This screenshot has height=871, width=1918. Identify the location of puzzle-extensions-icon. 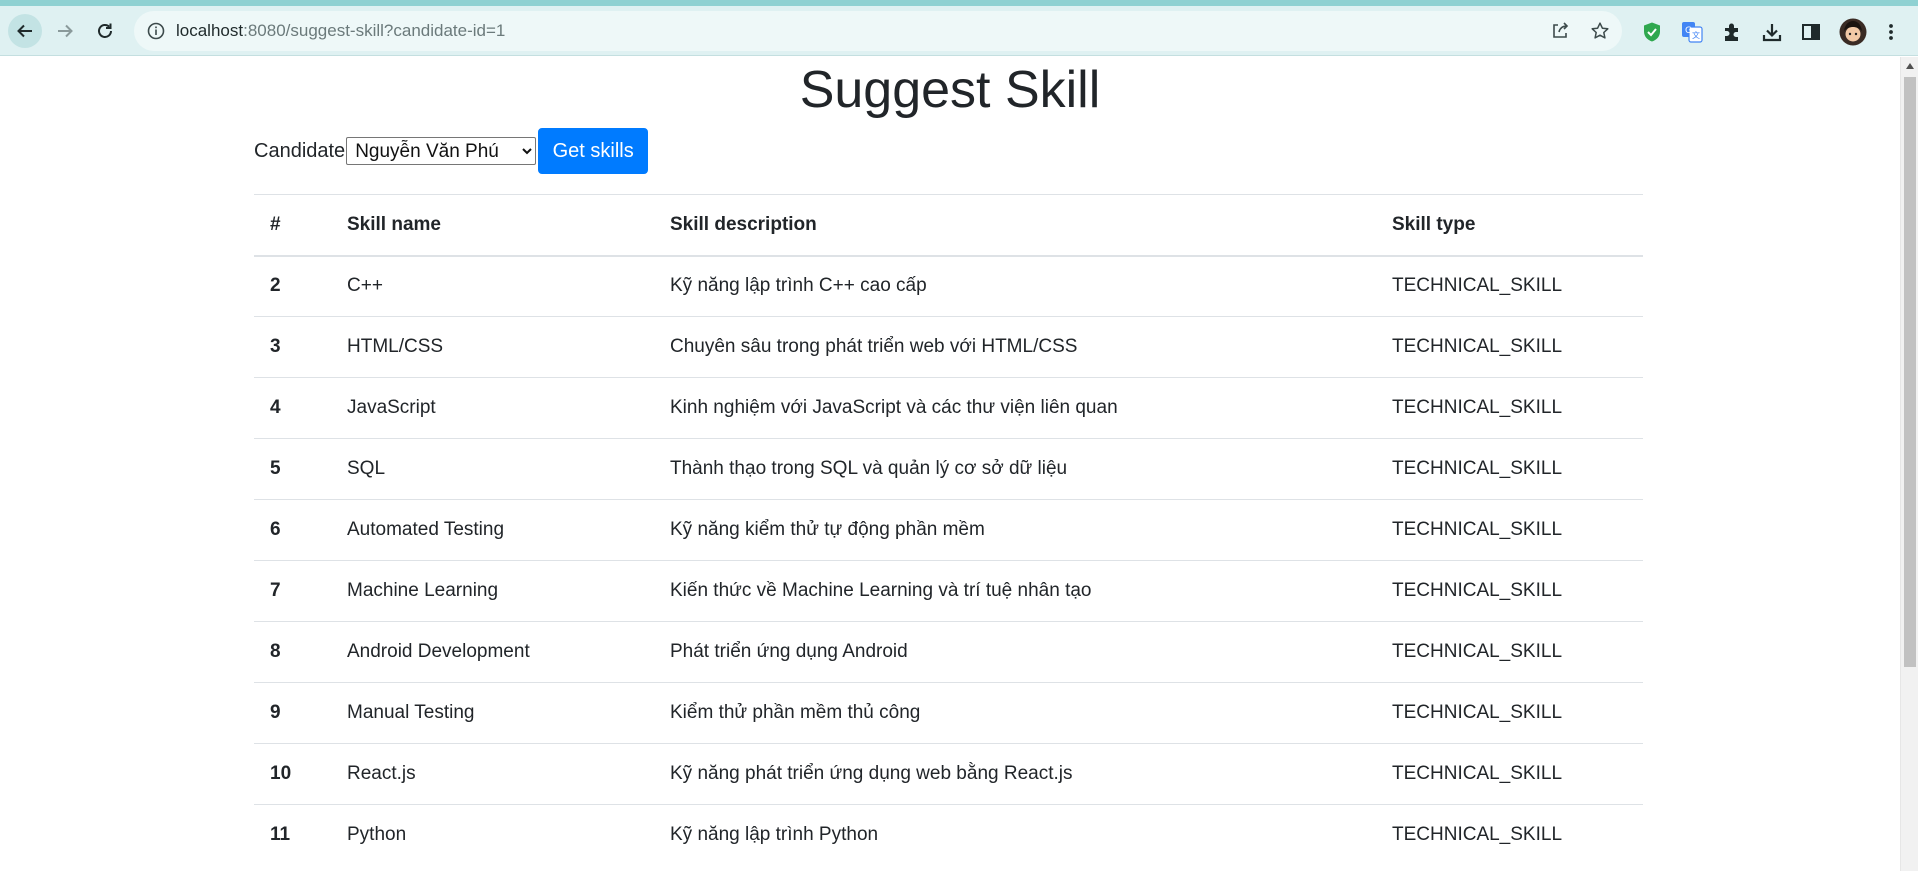
(1732, 32).